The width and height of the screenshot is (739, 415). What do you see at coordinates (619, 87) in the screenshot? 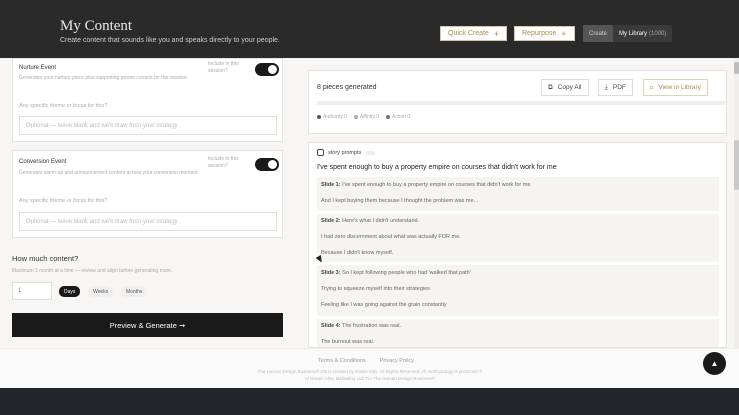
I see `pdf-label: PDF` at bounding box center [619, 87].